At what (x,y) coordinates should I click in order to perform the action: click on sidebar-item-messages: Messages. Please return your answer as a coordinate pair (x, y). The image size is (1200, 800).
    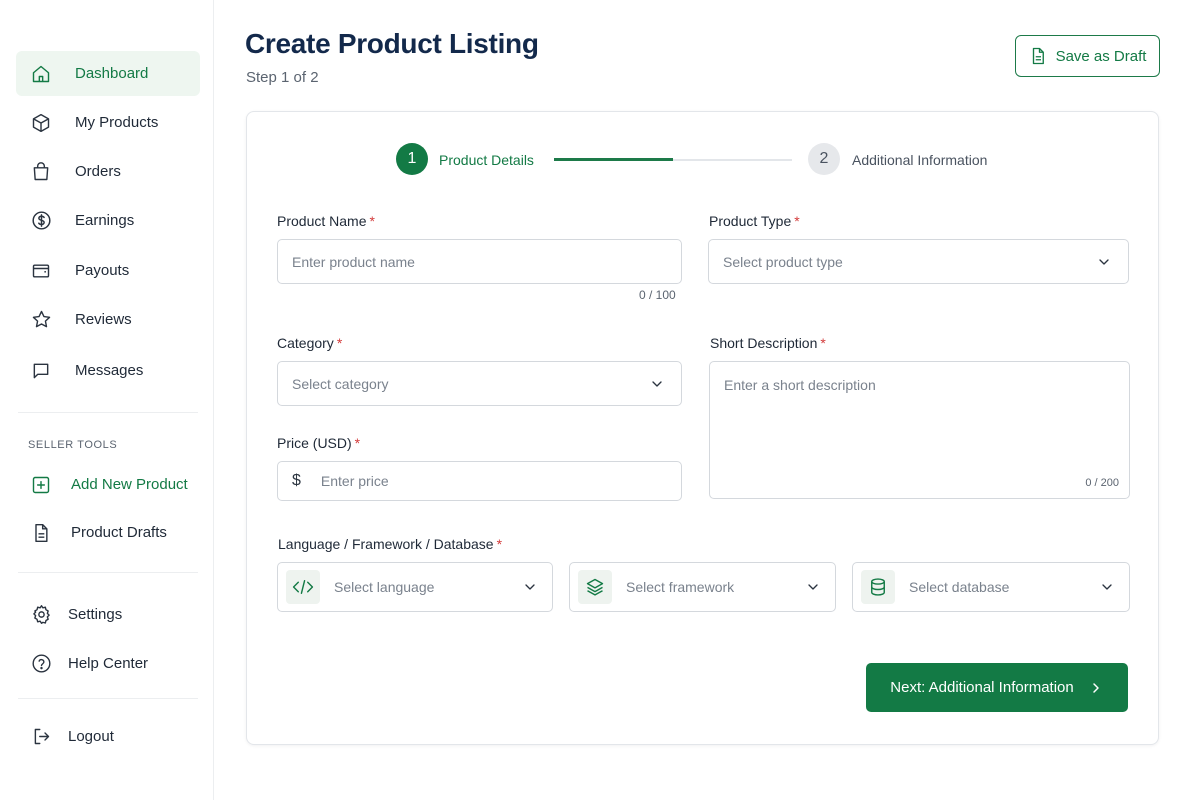
    Looking at the image, I should click on (108, 370).